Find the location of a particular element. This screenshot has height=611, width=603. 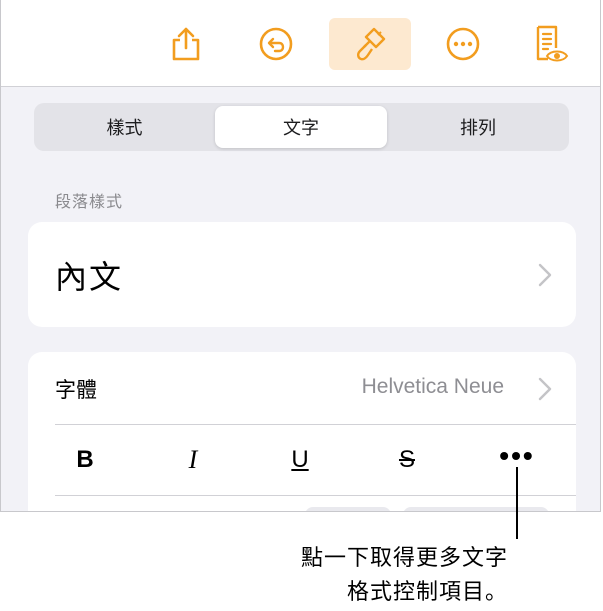

font-value: Helvetica Neue is located at coordinates (432, 386).